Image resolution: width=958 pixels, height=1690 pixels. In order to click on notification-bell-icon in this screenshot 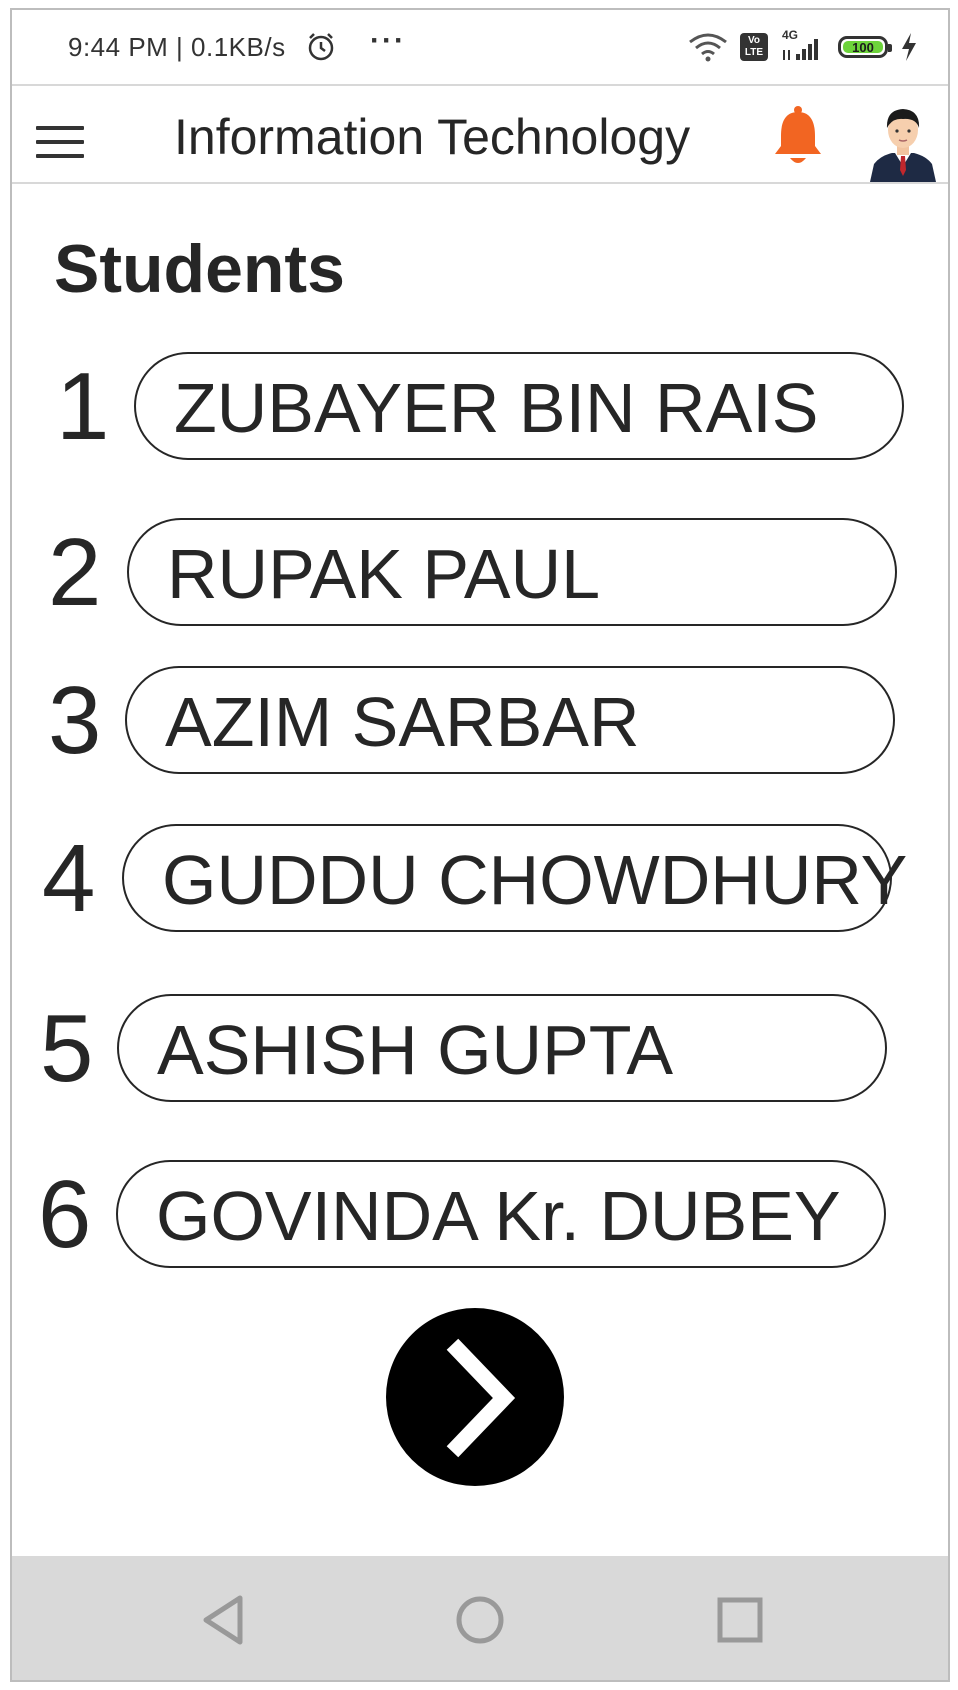, I will do `click(798, 136)`.